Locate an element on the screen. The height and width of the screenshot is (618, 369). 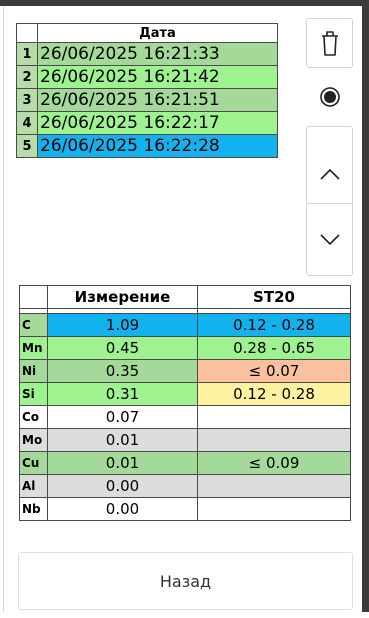
measurement-row: C 1.09 0.12 - 0.28 is located at coordinates (185, 325).